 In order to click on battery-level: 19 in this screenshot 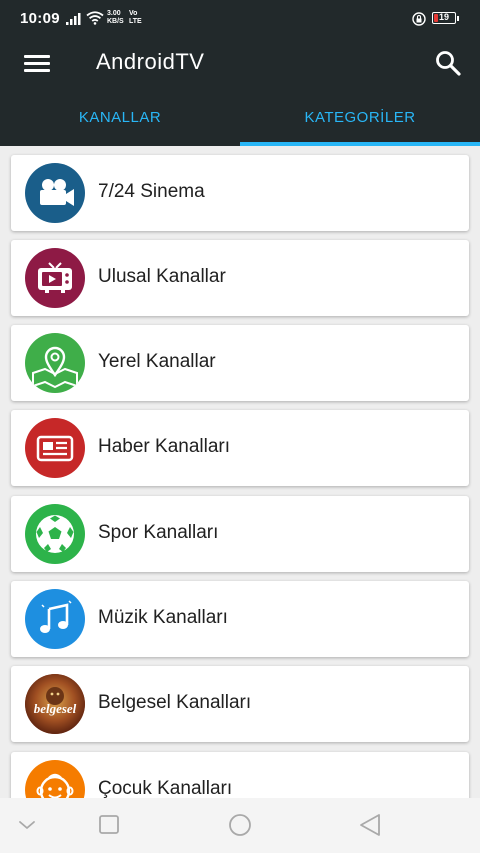, I will do `click(443, 17)`.